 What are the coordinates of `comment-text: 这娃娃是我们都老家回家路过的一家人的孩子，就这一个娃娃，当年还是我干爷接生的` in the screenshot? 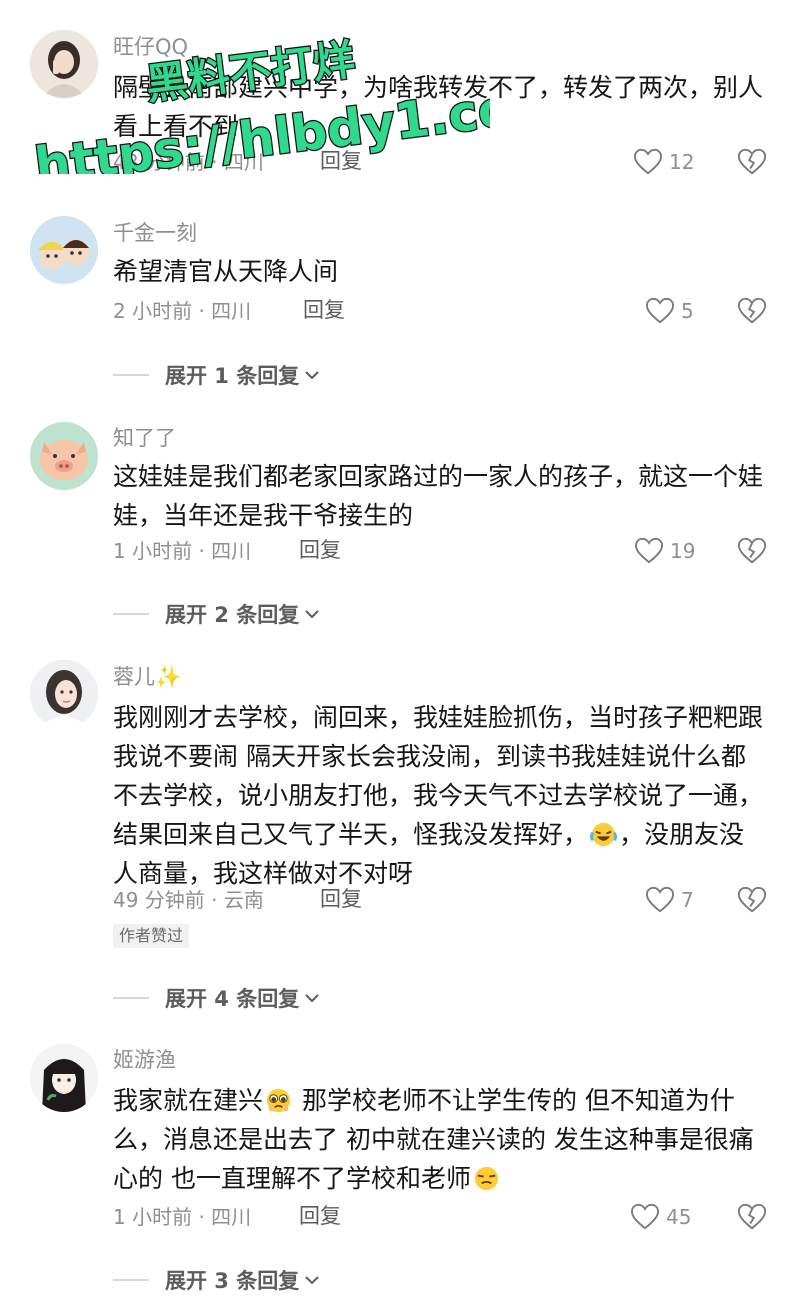 It's located at (438, 496).